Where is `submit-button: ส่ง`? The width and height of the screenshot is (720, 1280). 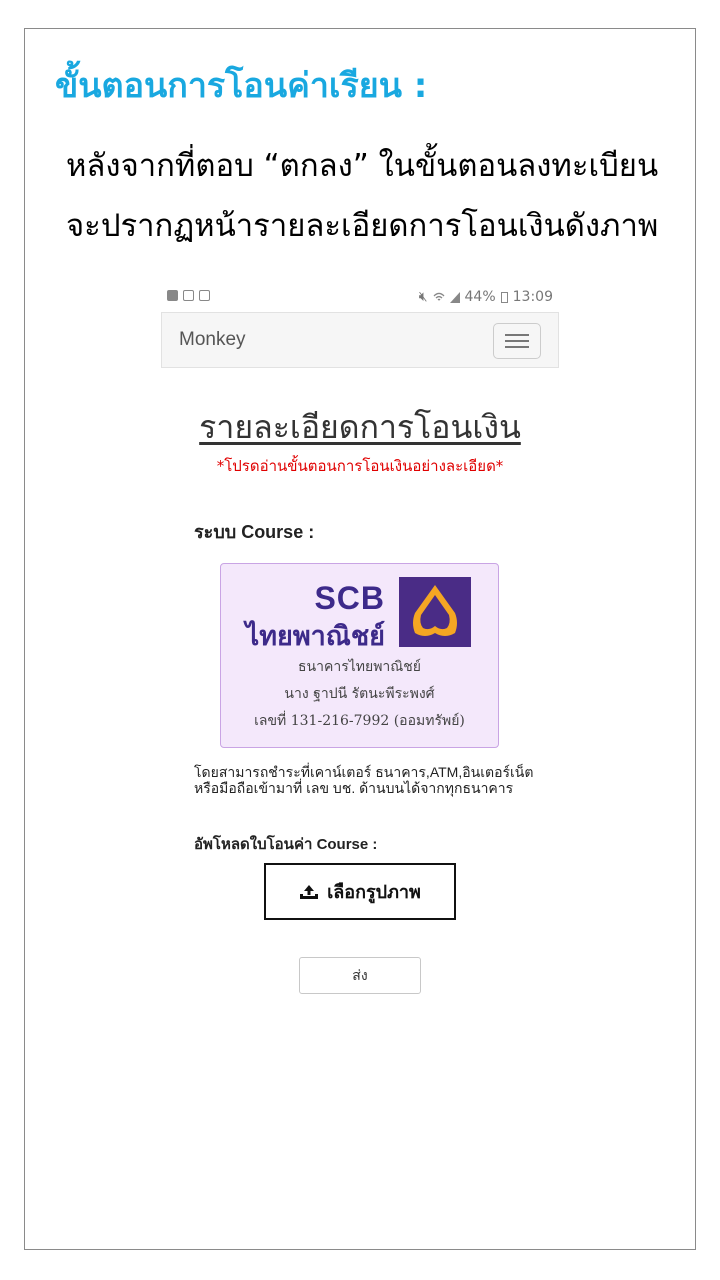 submit-button: ส่ง is located at coordinates (360, 975).